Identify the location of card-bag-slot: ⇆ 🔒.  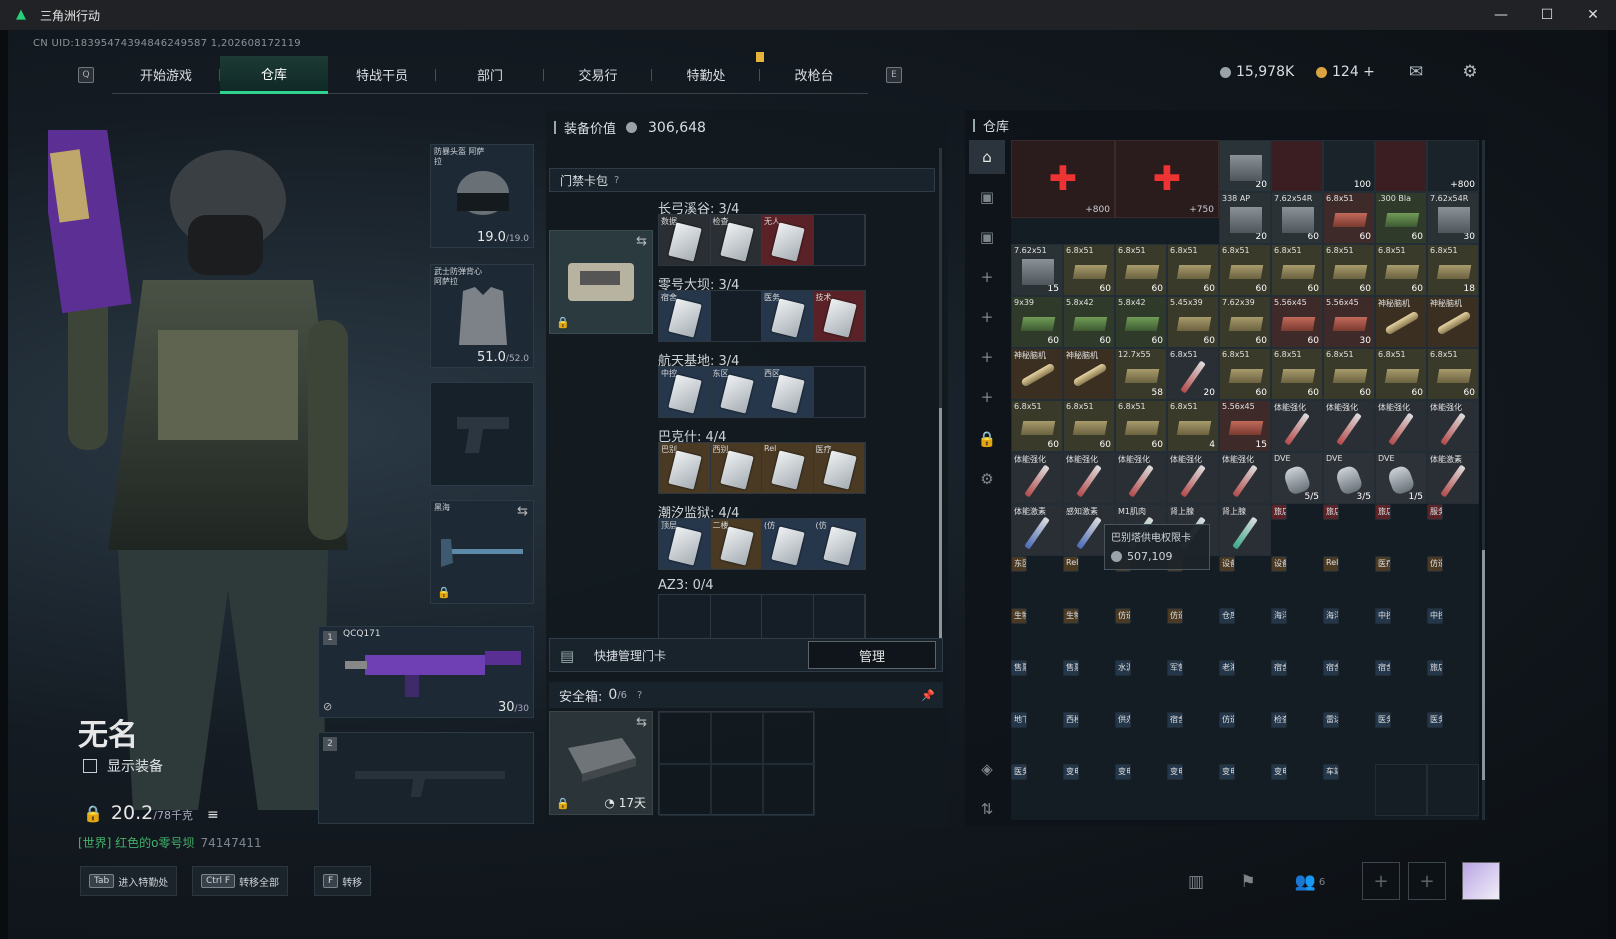
(601, 282).